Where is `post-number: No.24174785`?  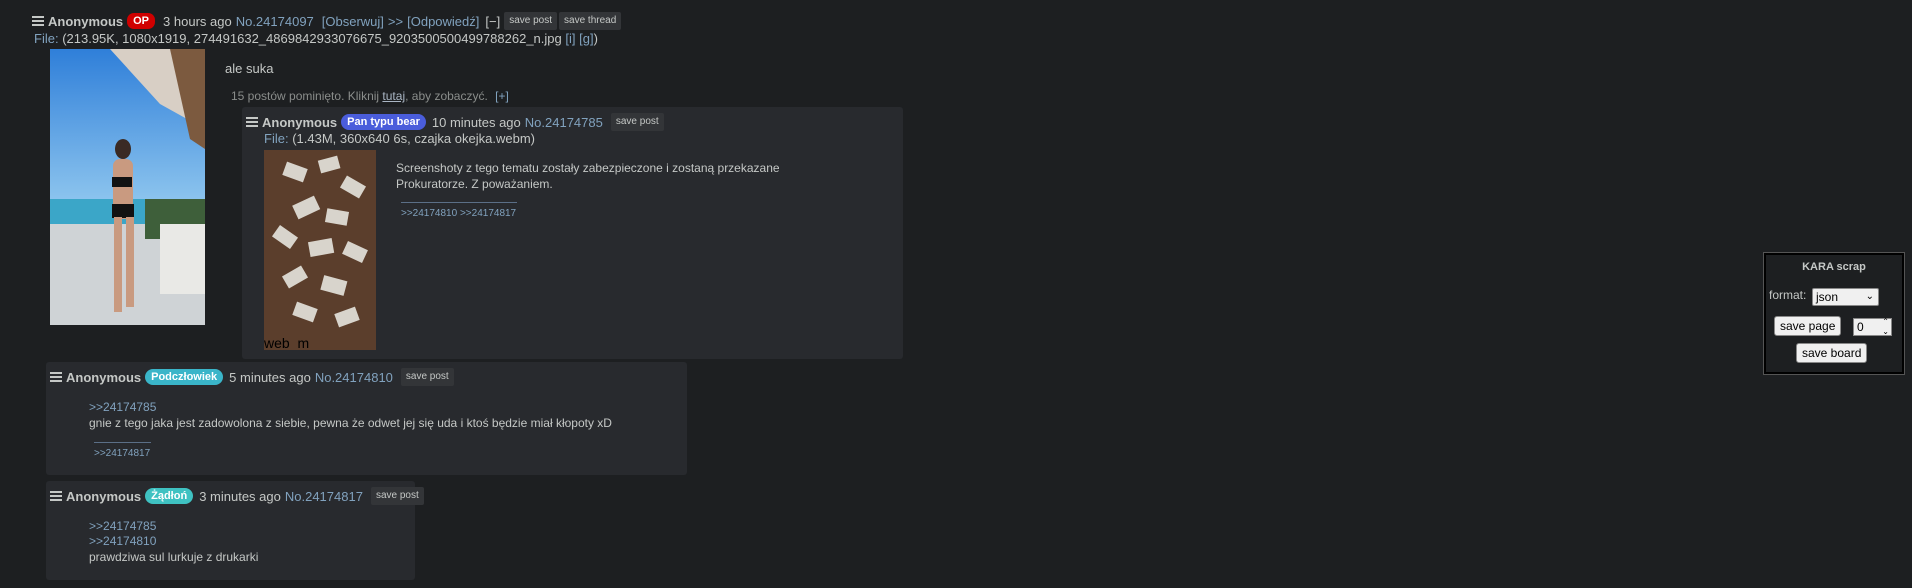 post-number: No.24174785 is located at coordinates (564, 122).